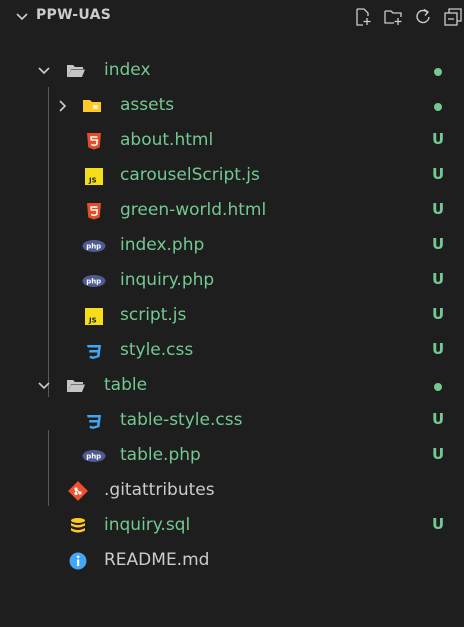 The height and width of the screenshot is (627, 464). Describe the element at coordinates (408, 17) in the screenshot. I see `explorer-actions` at that location.